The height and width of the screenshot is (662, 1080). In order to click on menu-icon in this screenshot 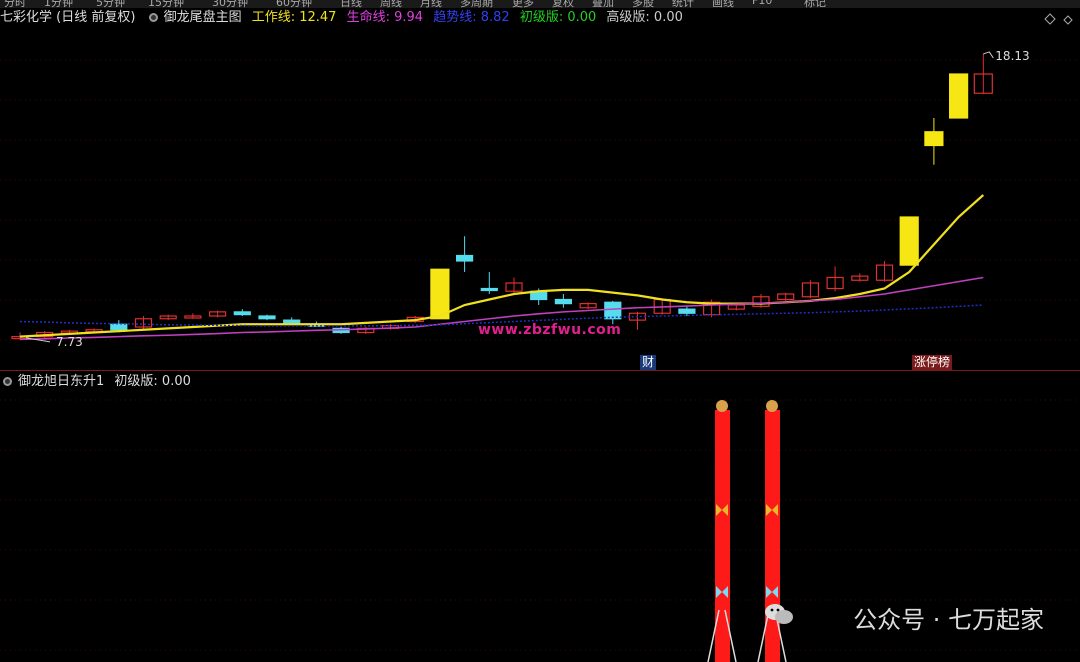, I will do `click(1068, 20)`.